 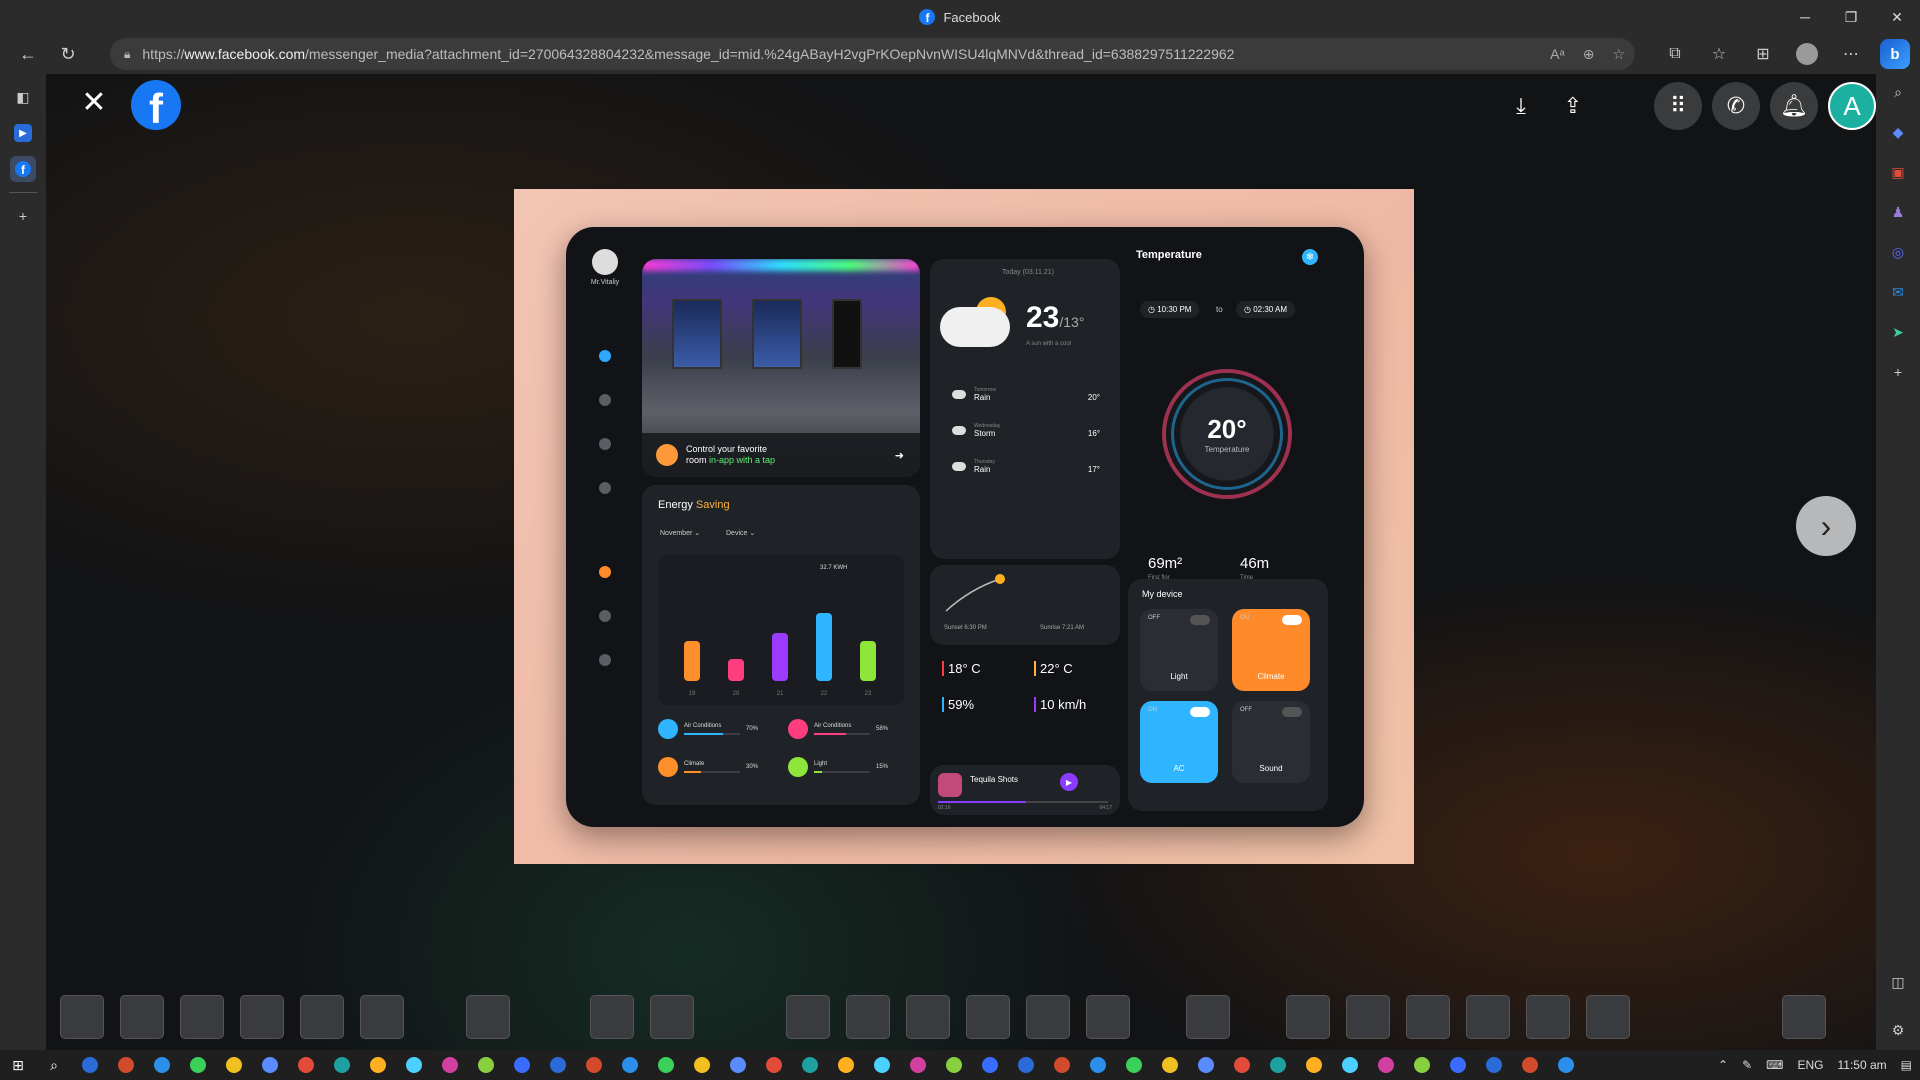 What do you see at coordinates (94, 102) in the screenshot?
I see `close-viewer-button: ✕` at bounding box center [94, 102].